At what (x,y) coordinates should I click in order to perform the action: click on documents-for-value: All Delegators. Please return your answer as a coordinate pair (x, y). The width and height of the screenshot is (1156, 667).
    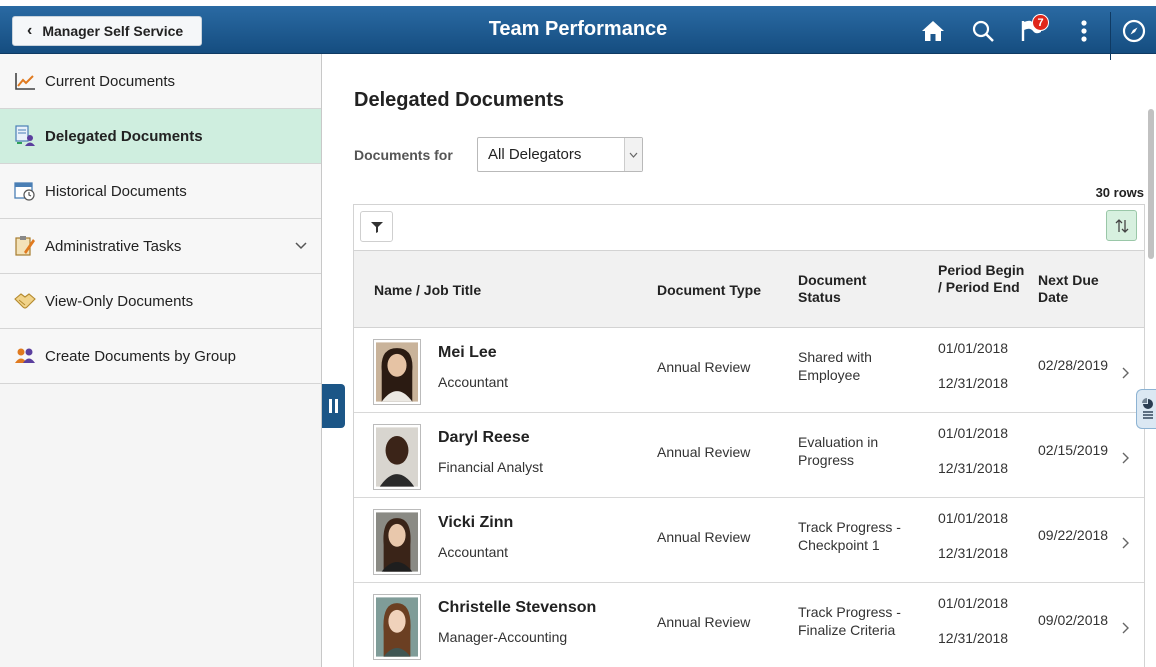
    Looking at the image, I should click on (535, 154).